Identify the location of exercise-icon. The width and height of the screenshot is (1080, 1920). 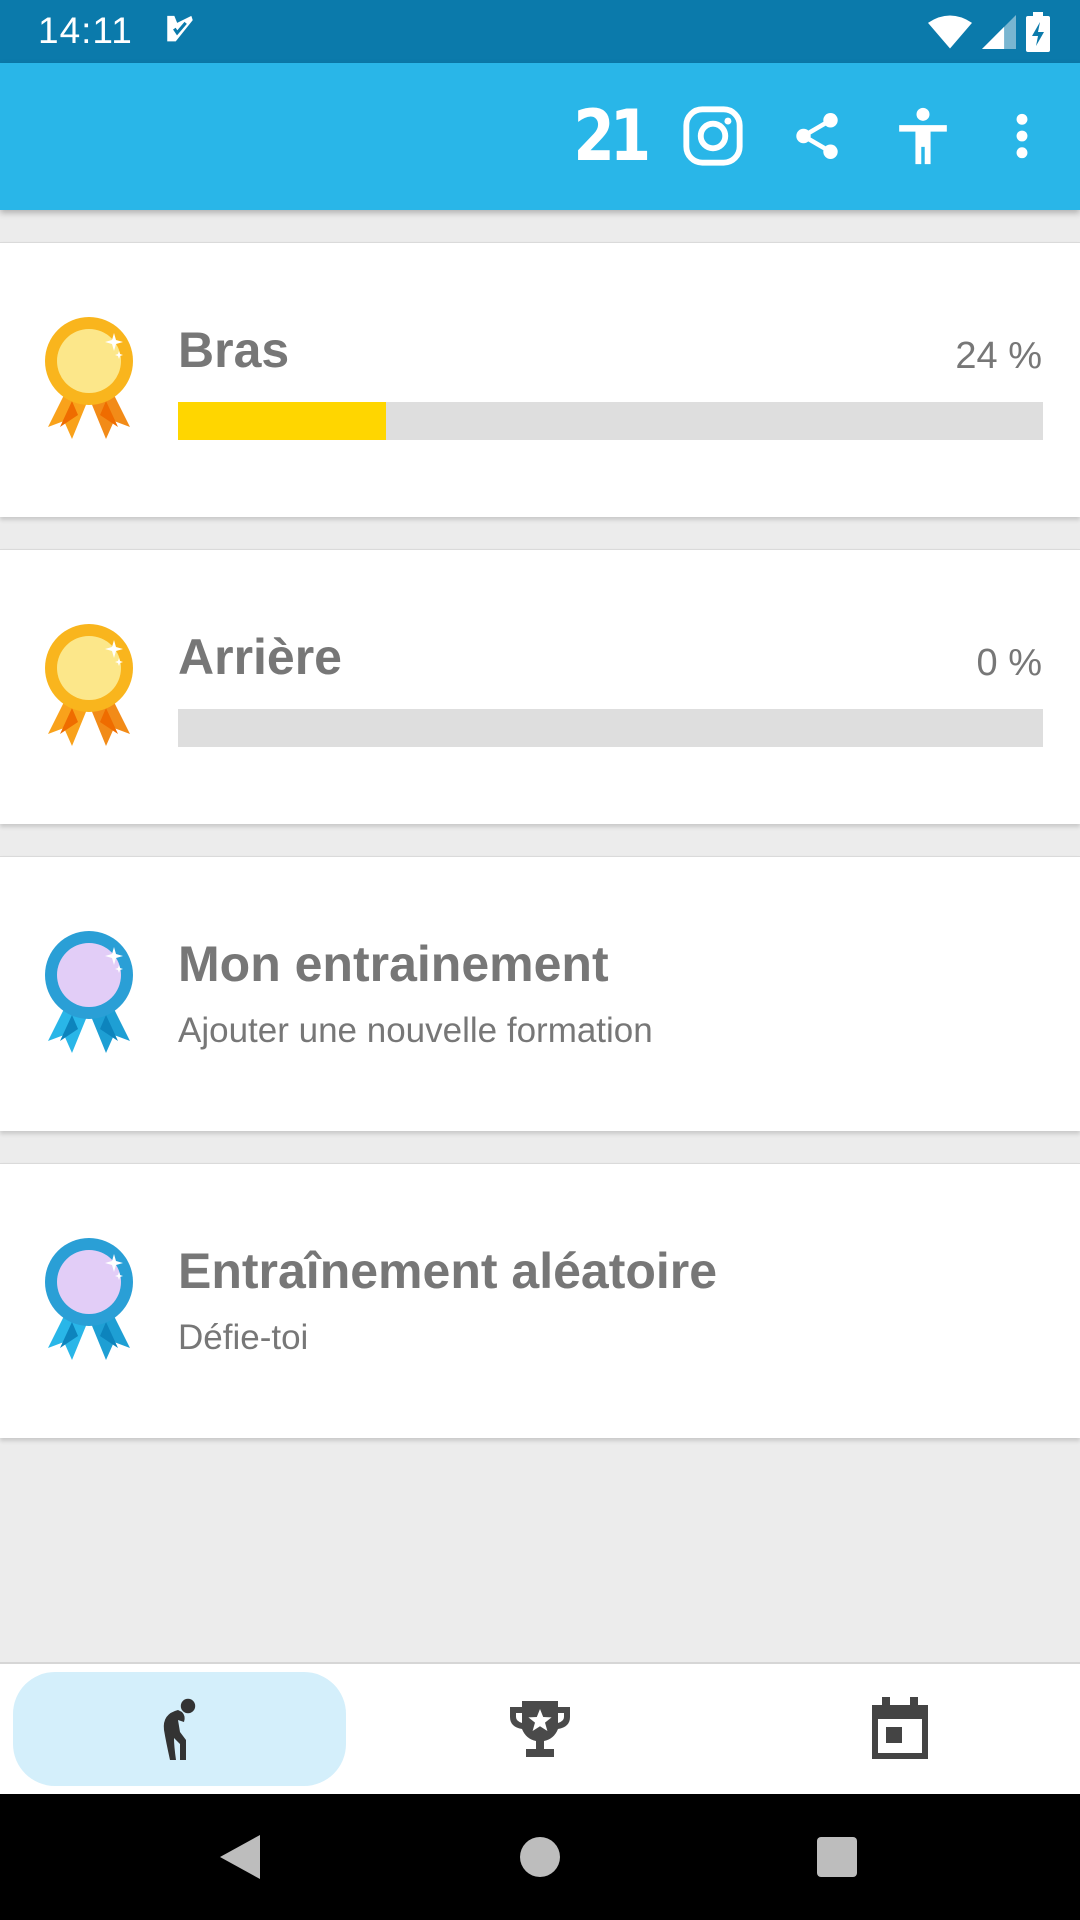
(179, 1729).